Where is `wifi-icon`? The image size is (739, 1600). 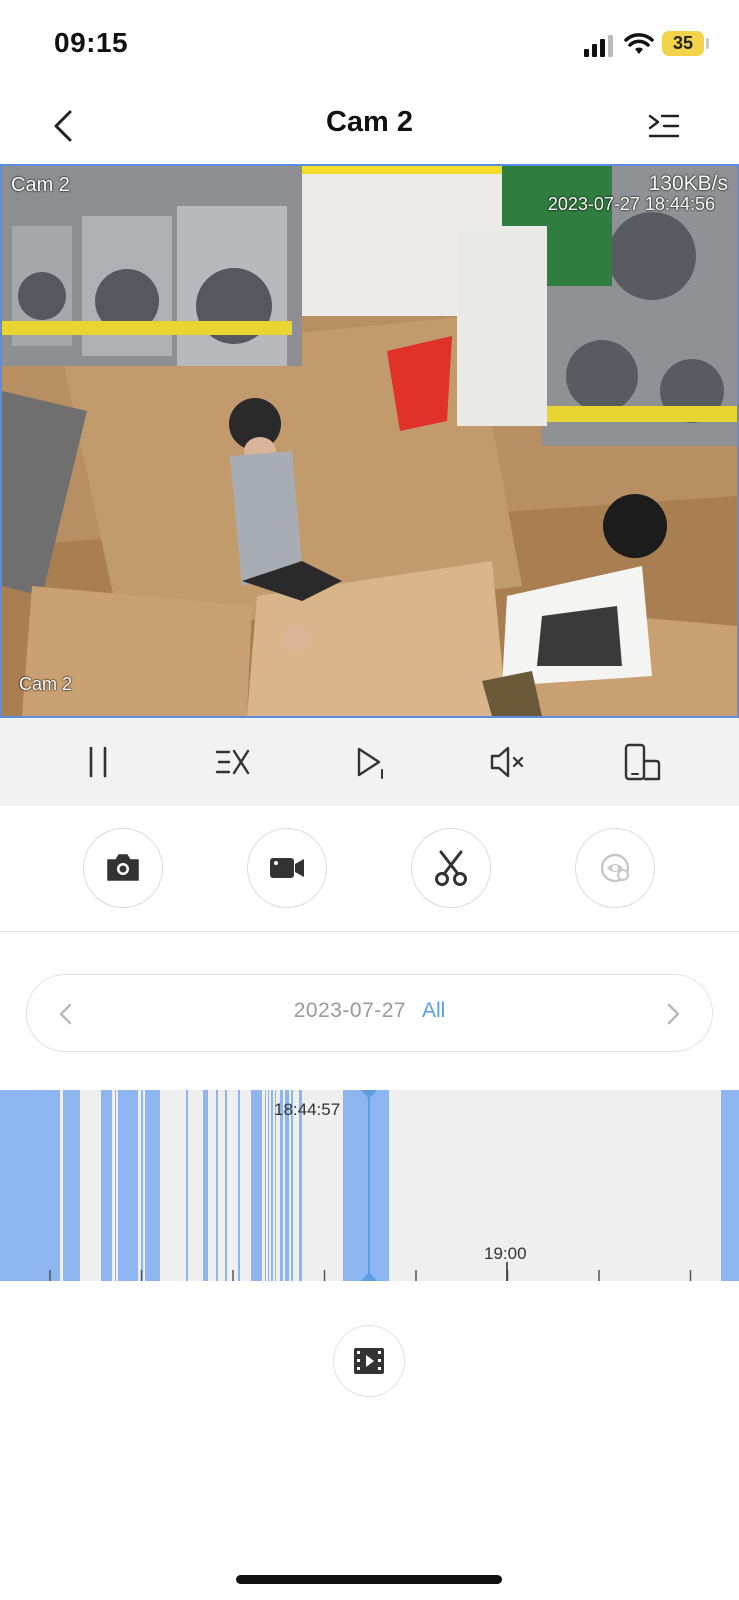
wifi-icon is located at coordinates (639, 43).